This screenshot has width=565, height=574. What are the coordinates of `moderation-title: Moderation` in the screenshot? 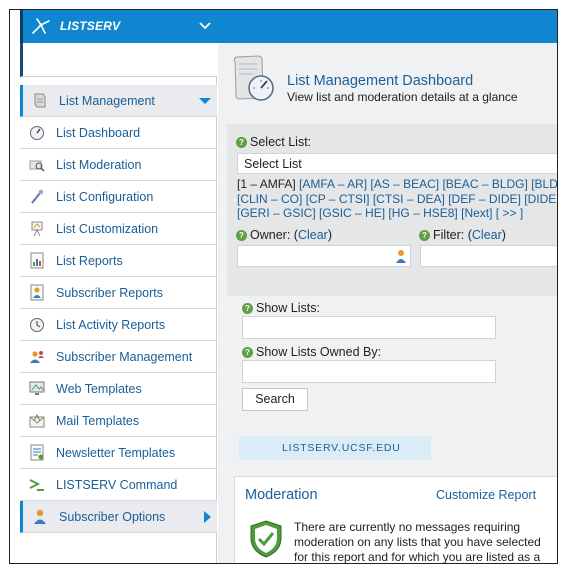 It's located at (281, 495).